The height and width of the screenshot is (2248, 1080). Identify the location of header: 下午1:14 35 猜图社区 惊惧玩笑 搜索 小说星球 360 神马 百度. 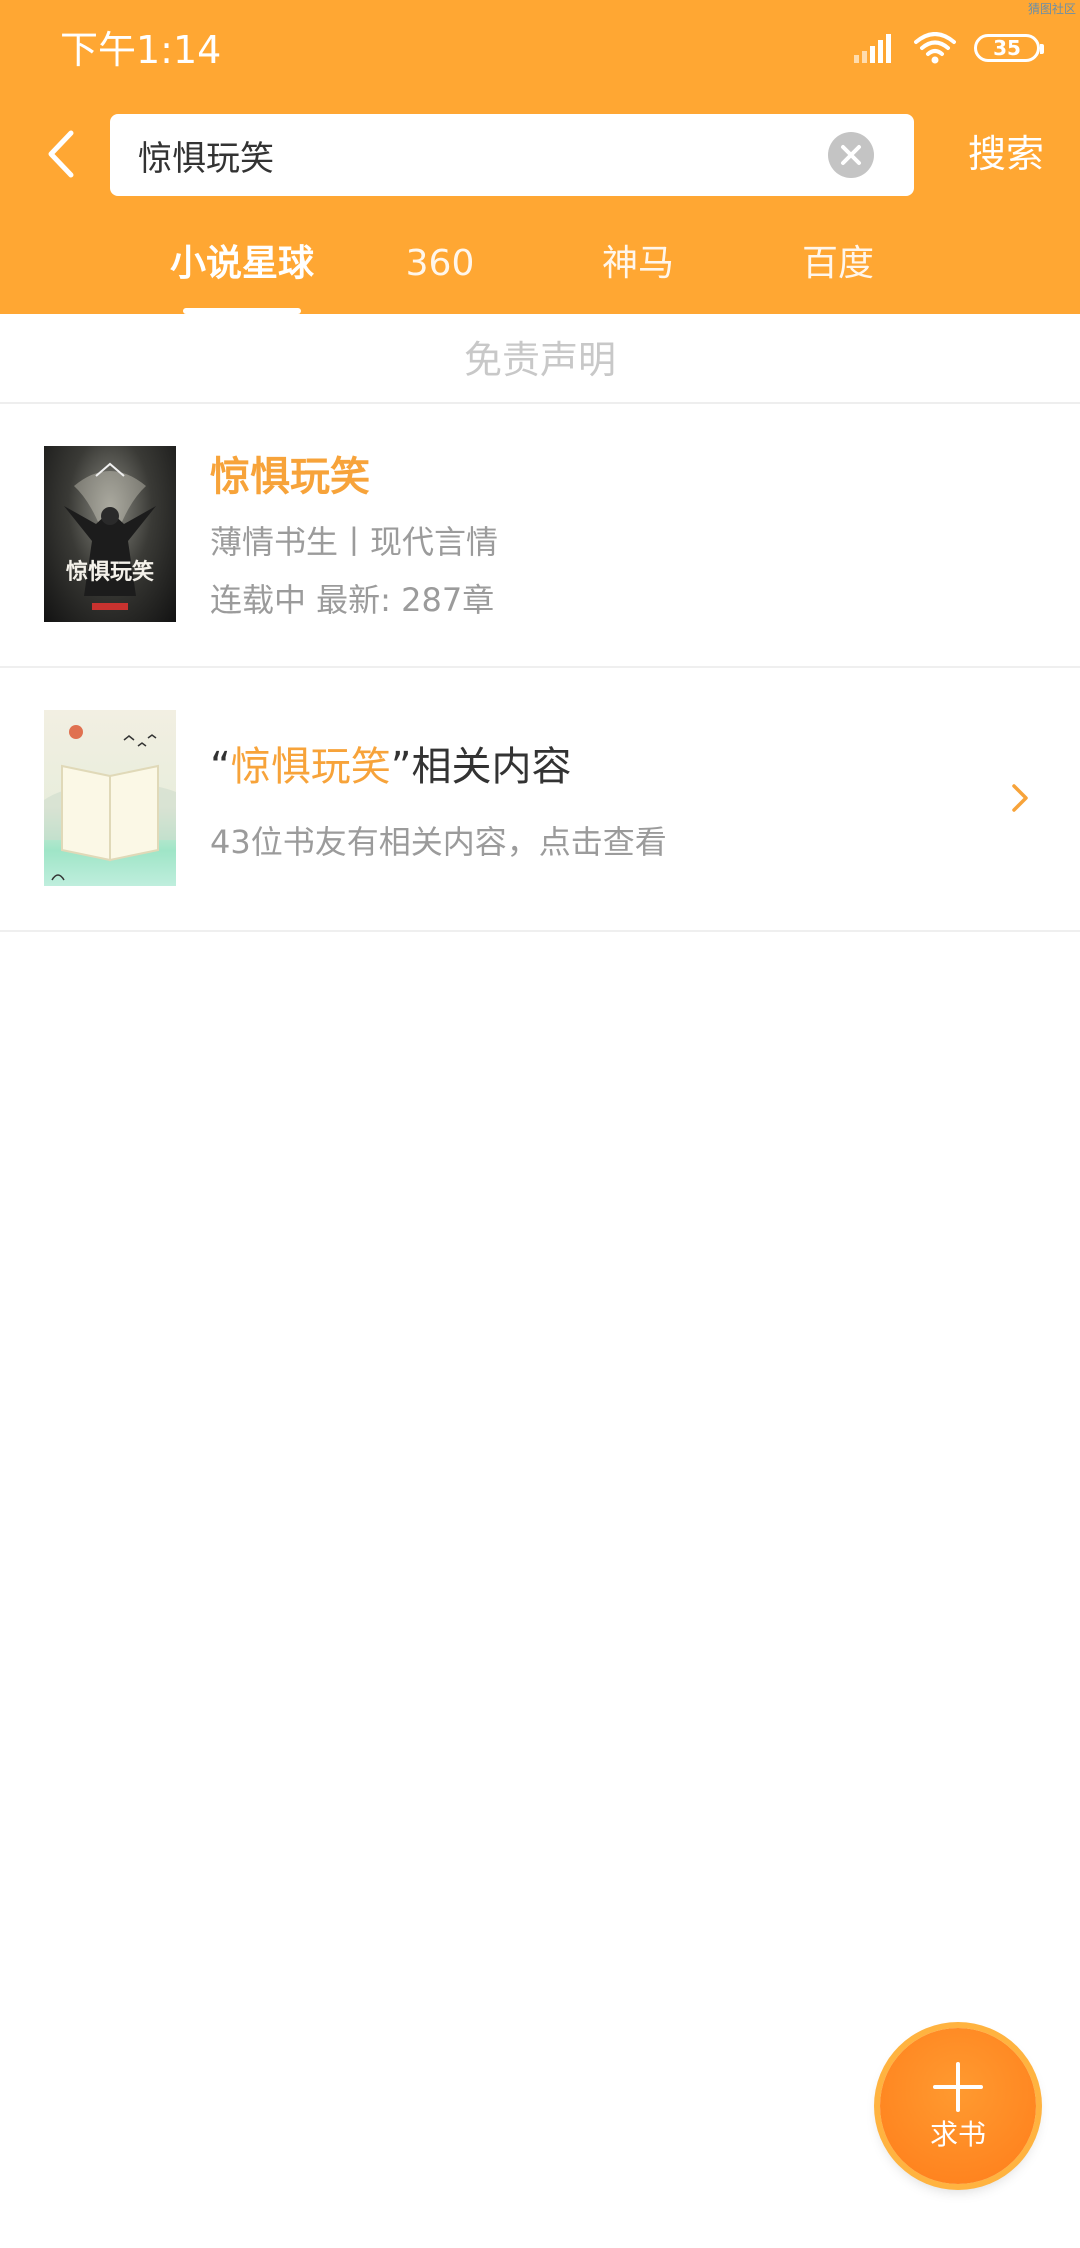
(540, 157).